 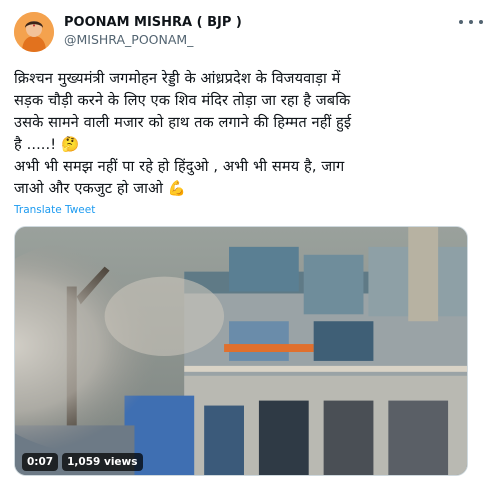 What do you see at coordinates (471, 22) in the screenshot?
I see `more-options-icon` at bounding box center [471, 22].